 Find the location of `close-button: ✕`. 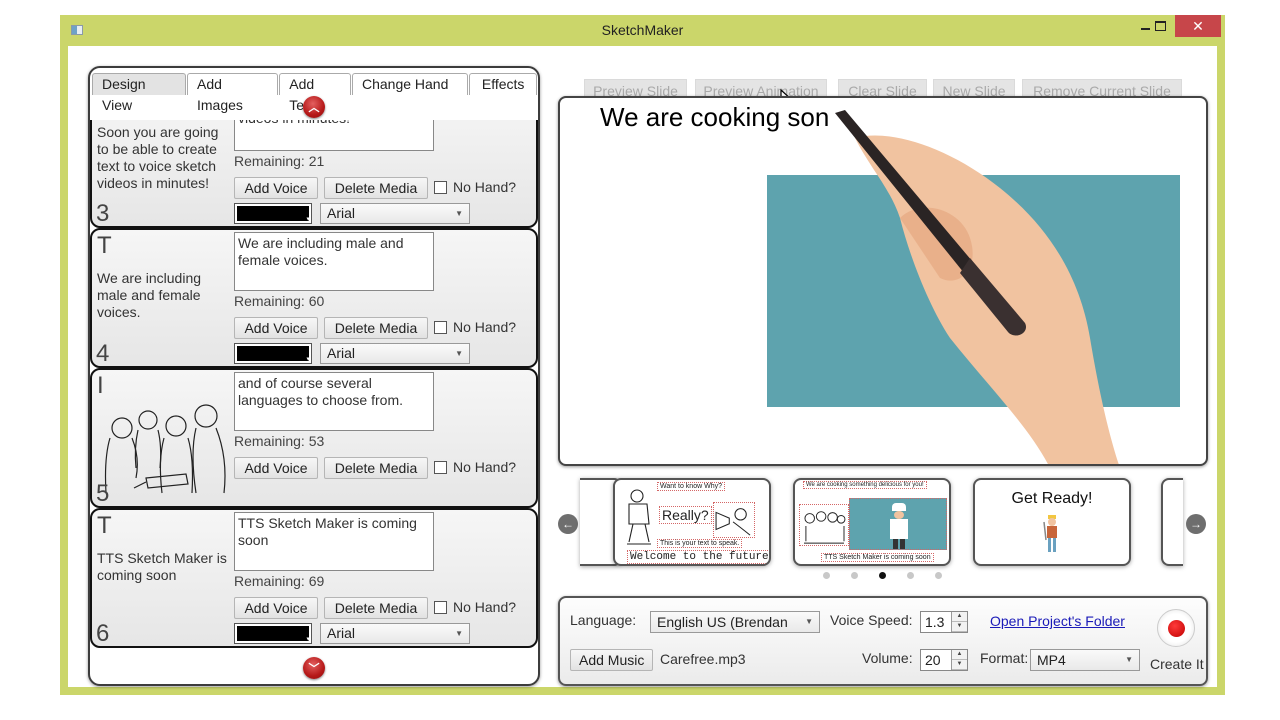

close-button: ✕ is located at coordinates (1198, 26).